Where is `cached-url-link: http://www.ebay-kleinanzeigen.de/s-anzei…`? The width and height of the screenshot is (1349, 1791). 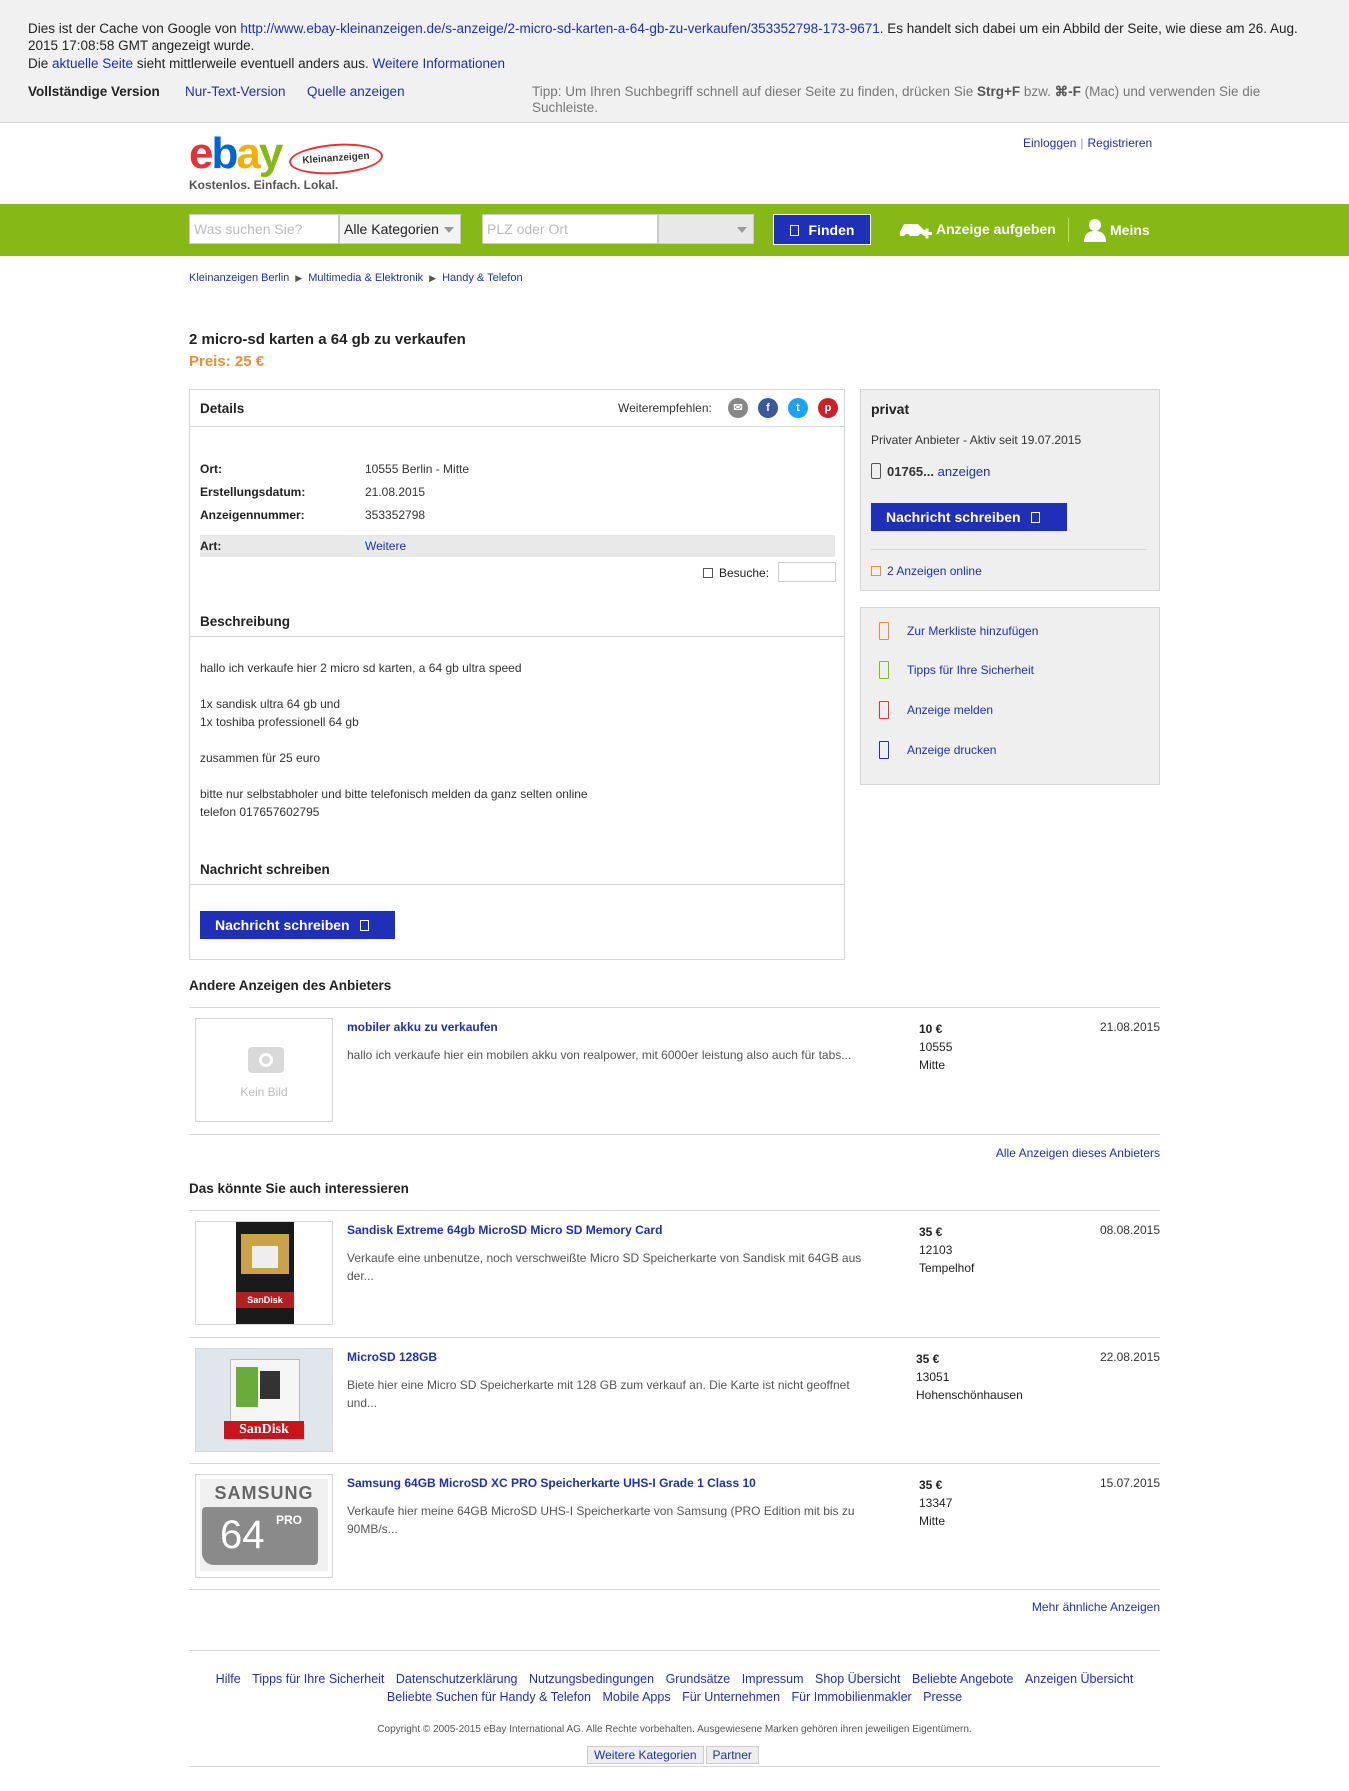
cached-url-link: http://www.ebay-kleinanzeigen.de/s-anzei… is located at coordinates (559, 28).